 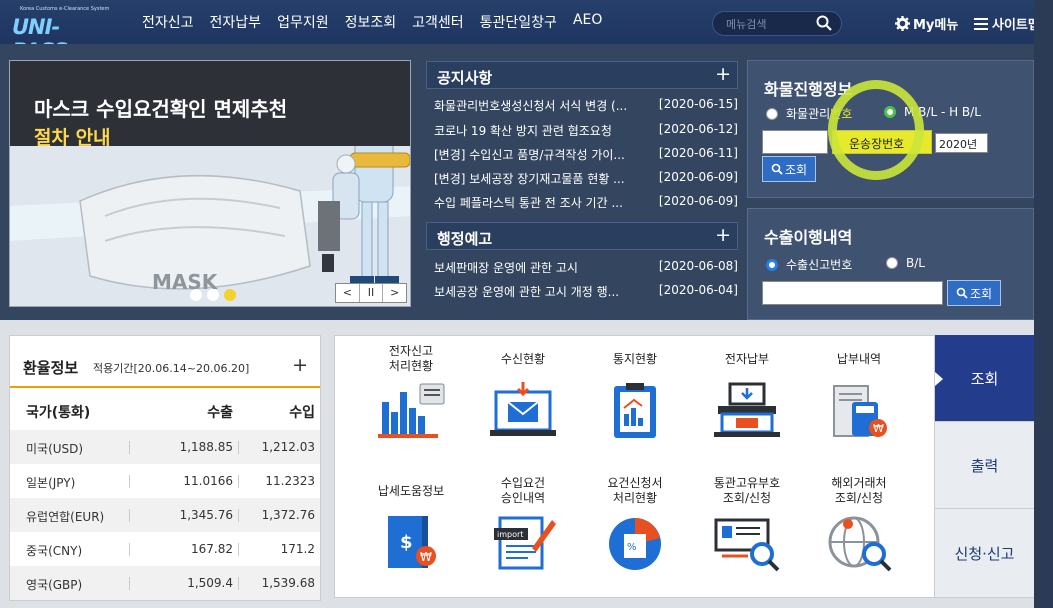 What do you see at coordinates (723, 74) in the screenshot?
I see `notice-more-button: +` at bounding box center [723, 74].